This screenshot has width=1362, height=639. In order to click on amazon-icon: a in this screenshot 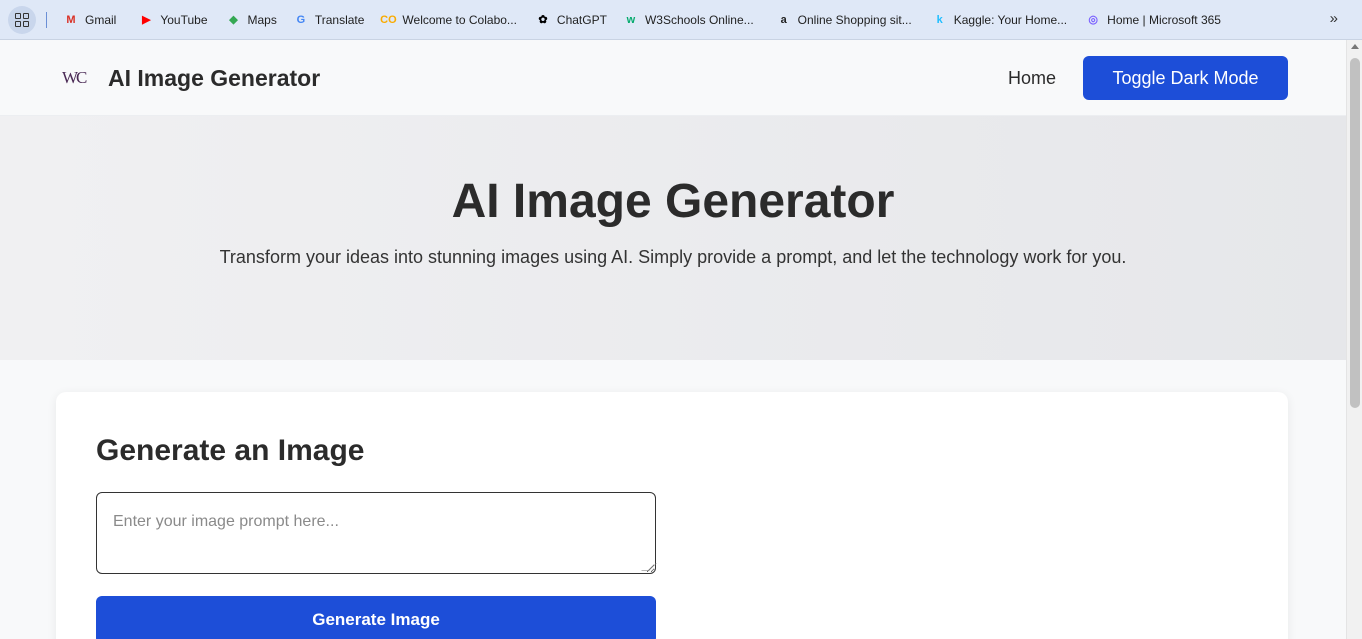, I will do `click(783, 19)`.